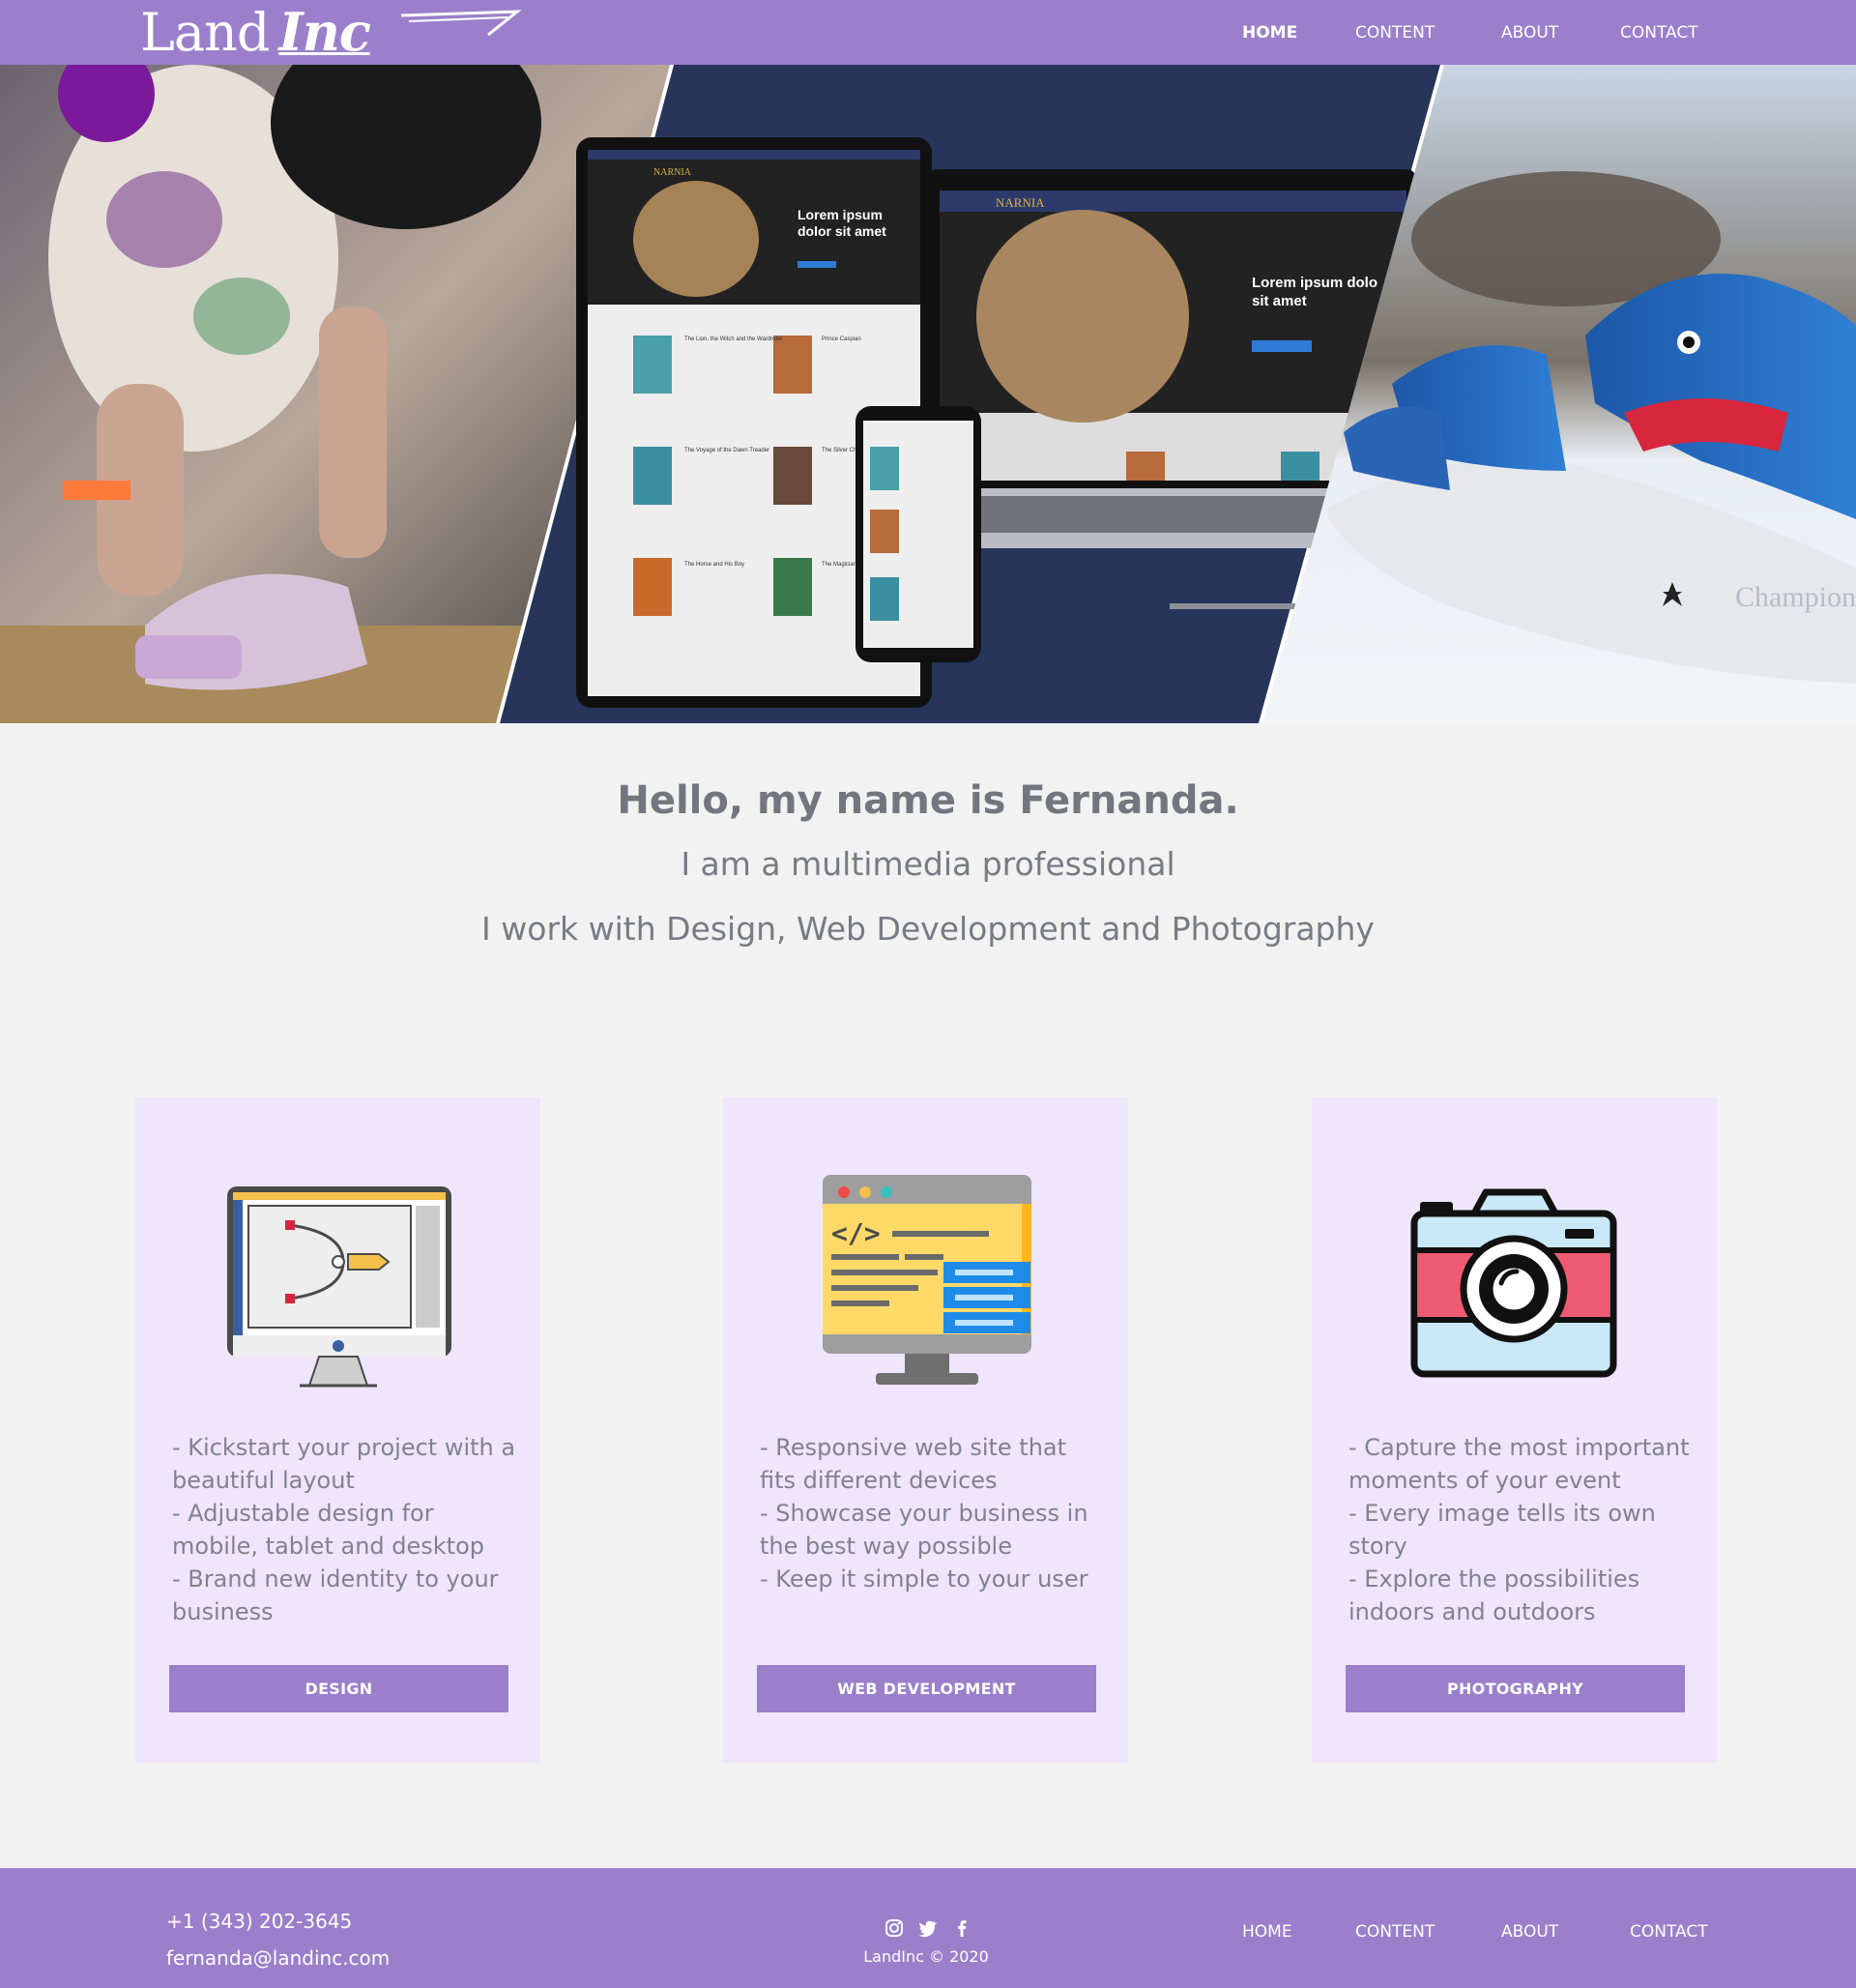 This screenshot has width=1856, height=1988. Describe the element at coordinates (205, 32) in the screenshot. I see `logo-text-land: Land` at that location.